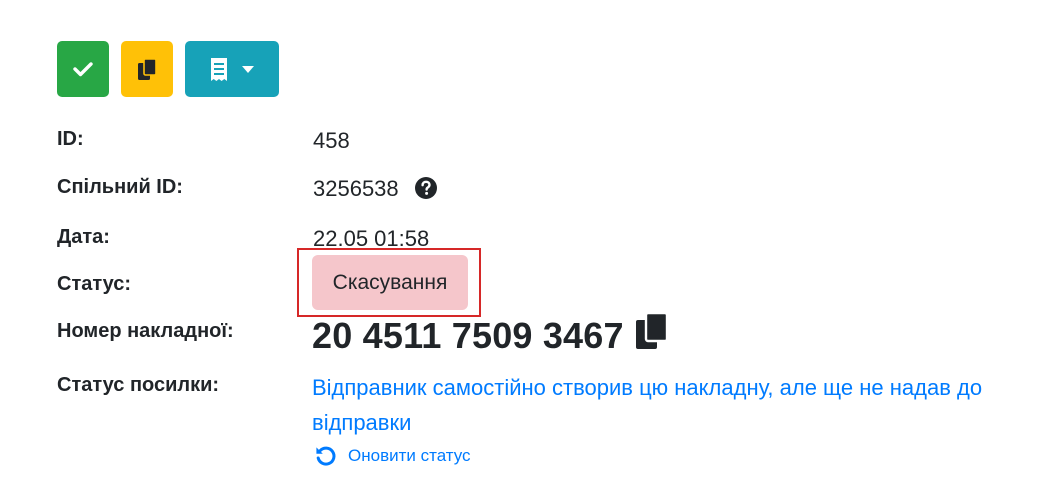 Image resolution: width=1046 pixels, height=498 pixels. I want to click on question-circle-icon, so click(425, 191).